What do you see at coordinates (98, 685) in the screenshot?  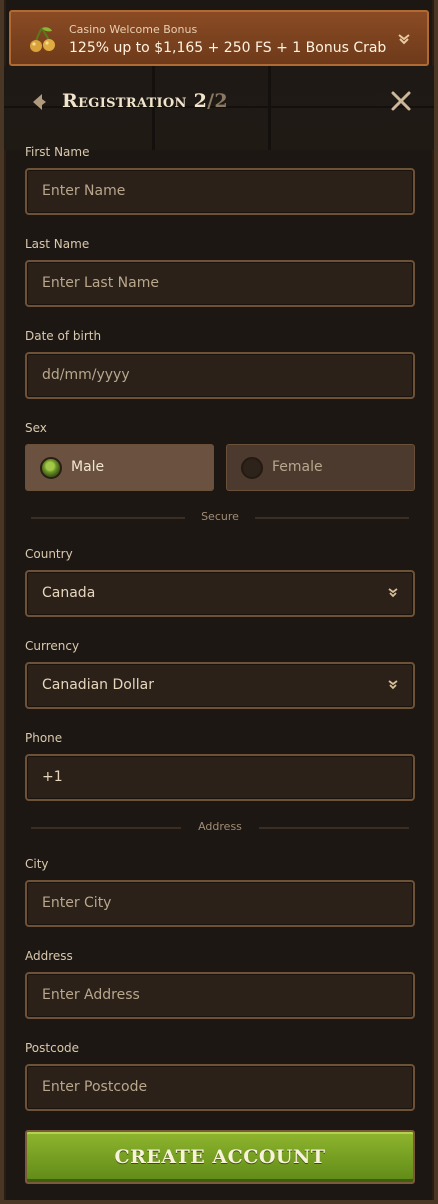 I see `currency-value: Canadian Dollar` at bounding box center [98, 685].